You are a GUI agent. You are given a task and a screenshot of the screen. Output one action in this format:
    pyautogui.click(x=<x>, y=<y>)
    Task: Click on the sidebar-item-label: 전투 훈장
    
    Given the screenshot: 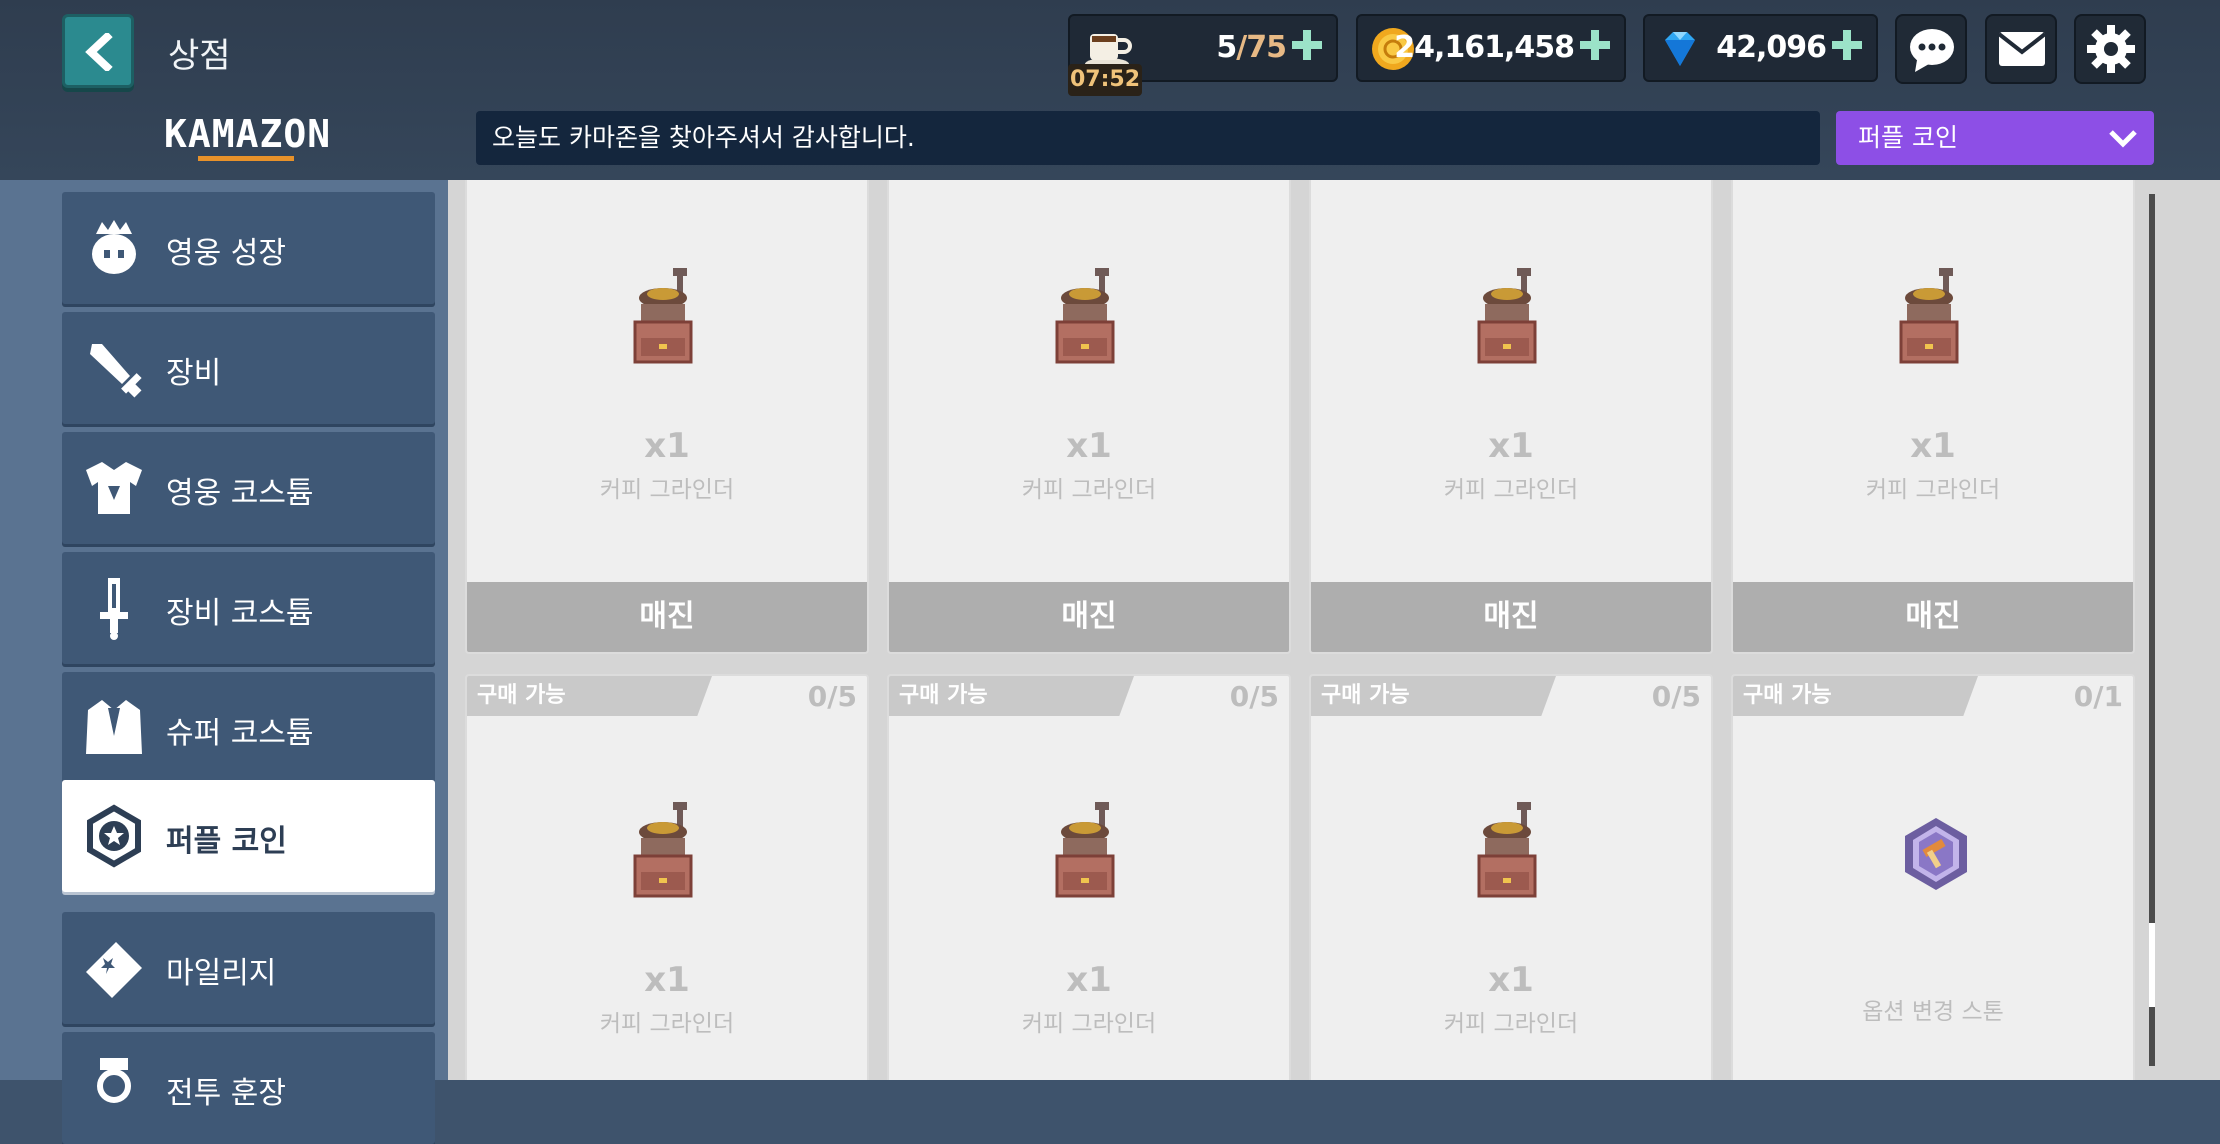 What is the action you would take?
    pyautogui.click(x=226, y=1093)
    